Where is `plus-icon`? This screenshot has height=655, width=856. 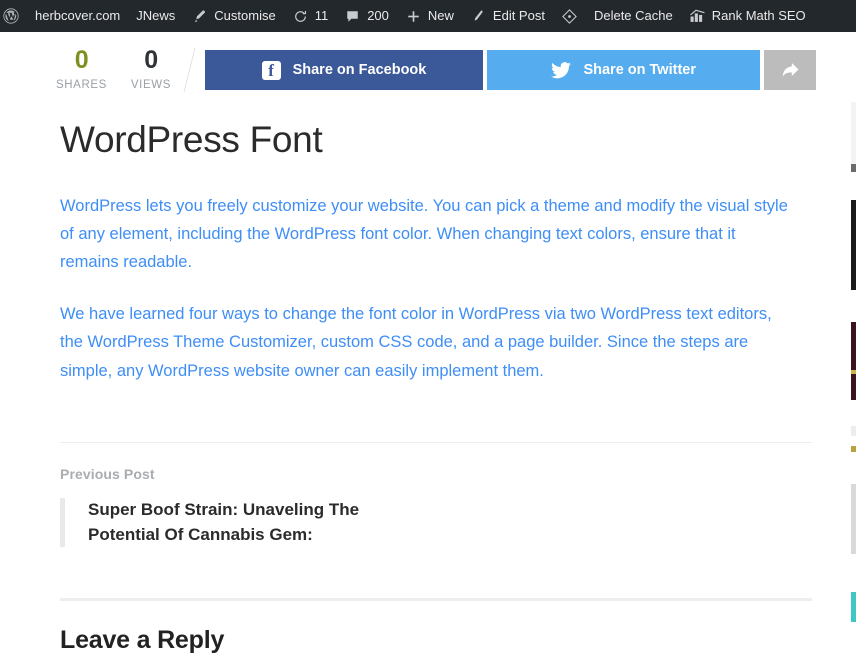
plus-icon is located at coordinates (413, 16).